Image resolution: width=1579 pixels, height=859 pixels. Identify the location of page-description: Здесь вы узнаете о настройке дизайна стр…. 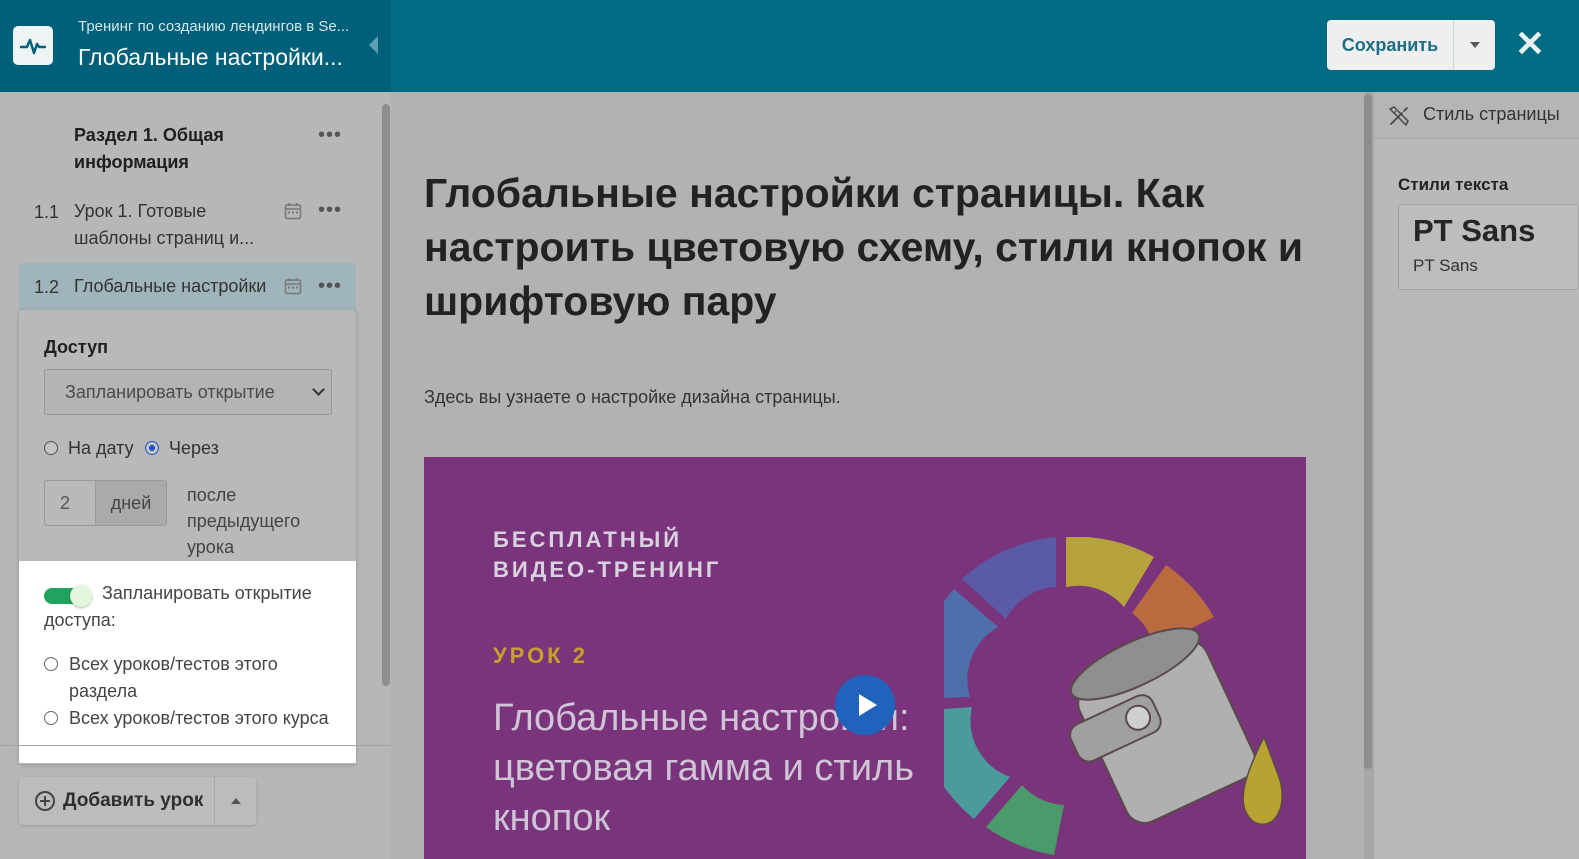
(632, 397).